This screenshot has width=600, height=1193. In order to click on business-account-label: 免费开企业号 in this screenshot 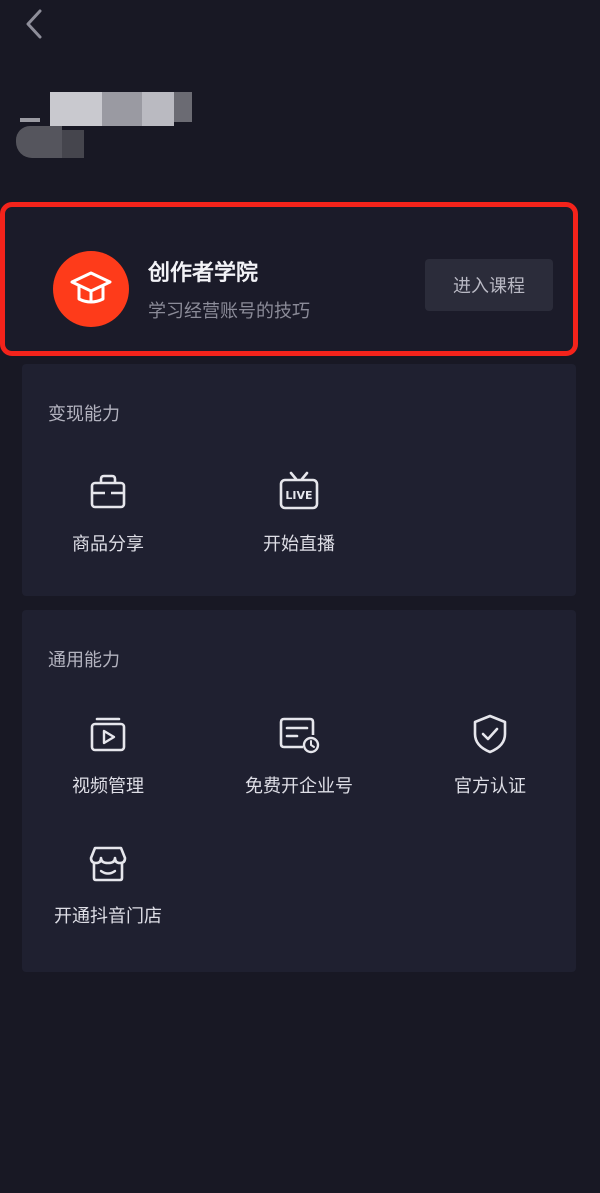, I will do `click(299, 786)`.